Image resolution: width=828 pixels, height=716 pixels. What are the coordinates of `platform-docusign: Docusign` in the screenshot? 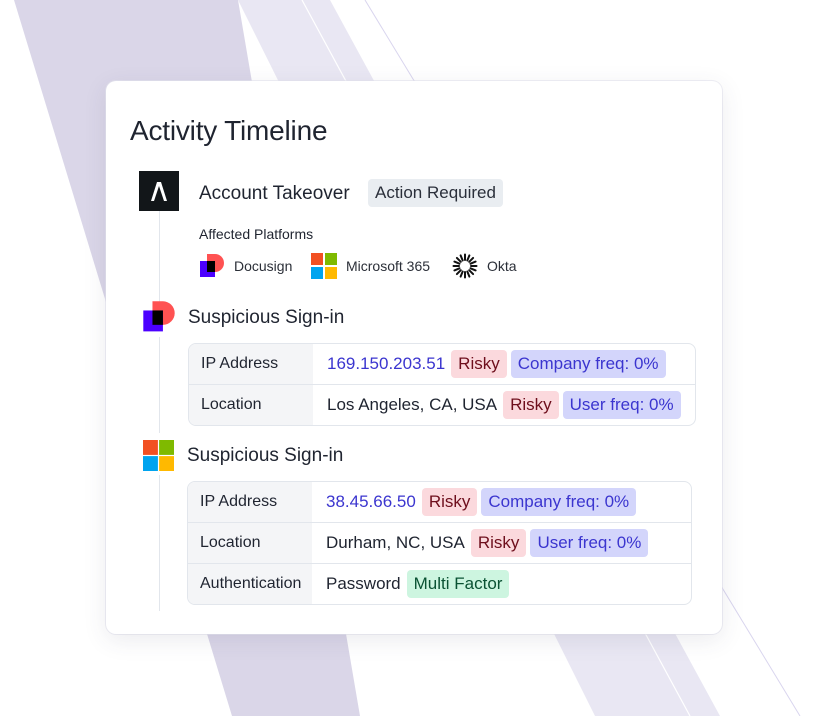 It's located at (245, 266).